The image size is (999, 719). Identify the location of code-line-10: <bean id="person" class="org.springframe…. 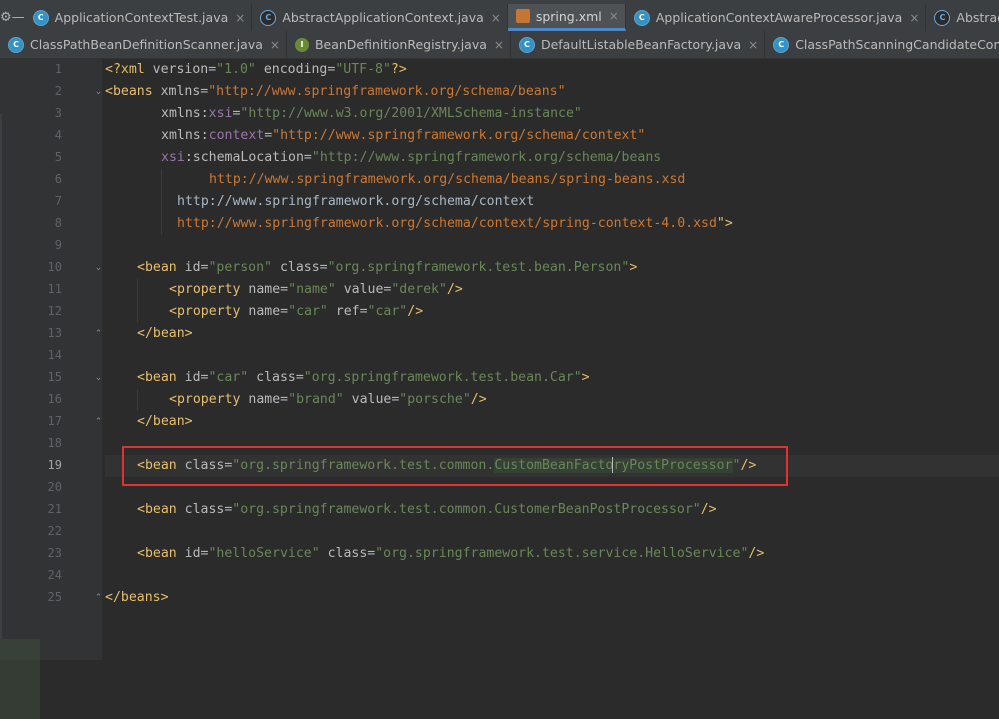
(387, 268).